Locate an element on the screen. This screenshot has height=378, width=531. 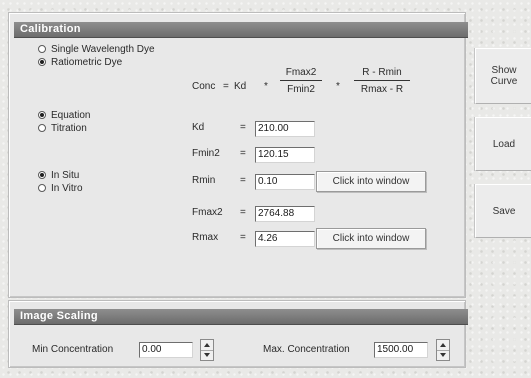
show-curve-button: Show Curve is located at coordinates (503, 76).